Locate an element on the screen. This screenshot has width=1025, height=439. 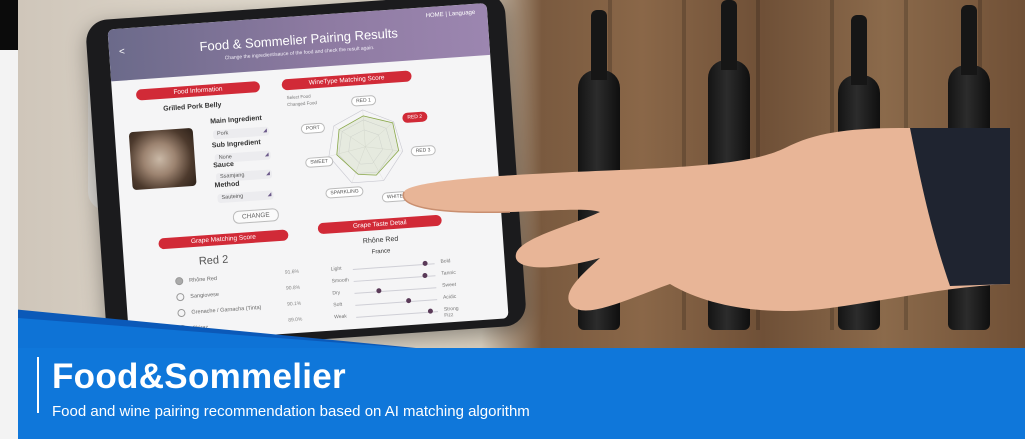
grape-option: Grenache / Garnacha (Tinta) 90.1% is located at coordinates (239, 310).